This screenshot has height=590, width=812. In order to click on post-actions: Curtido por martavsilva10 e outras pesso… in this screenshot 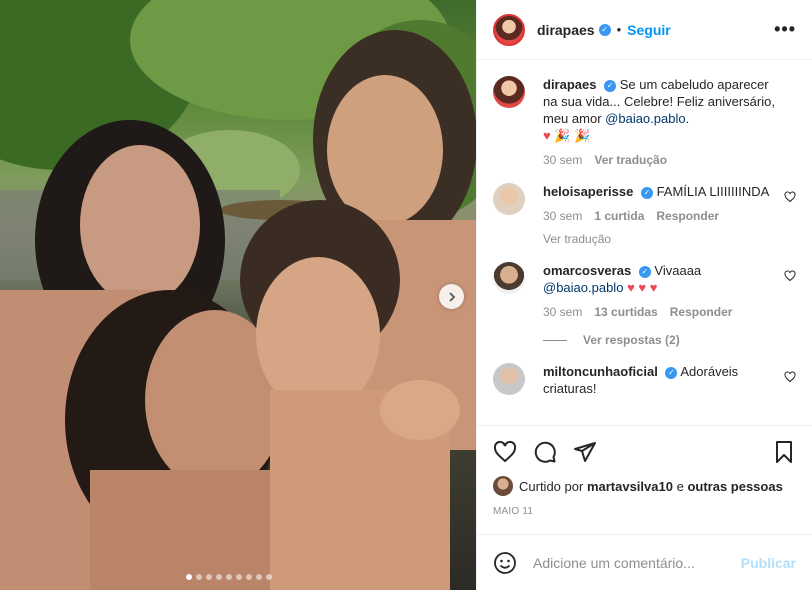, I will do `click(644, 477)`.